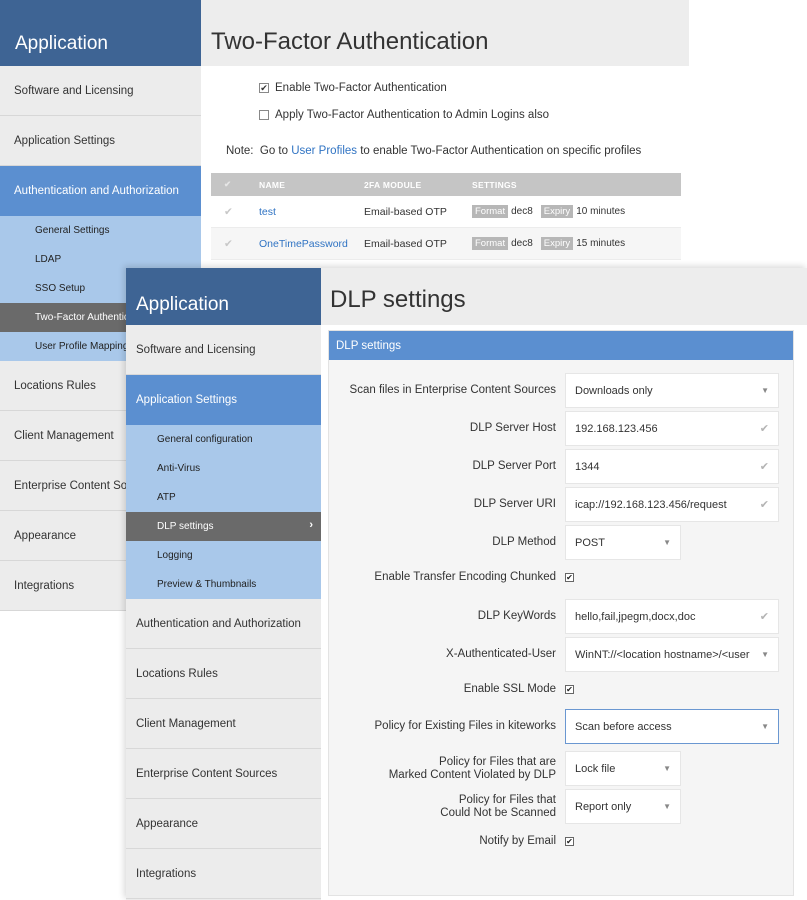 The image size is (807, 900). I want to click on note-prefix: Note: Go to, so click(259, 151).